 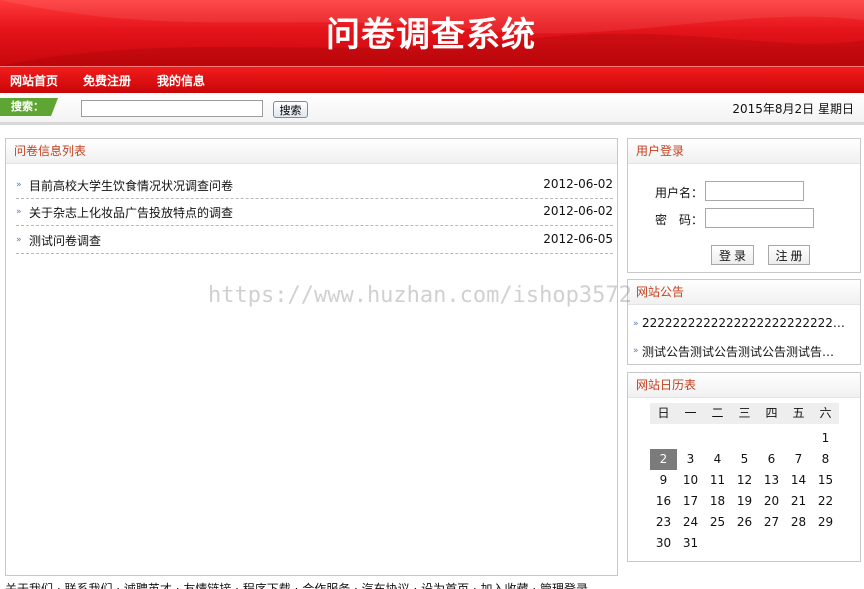 I want to click on calendar-day: 25, so click(x=717, y=522).